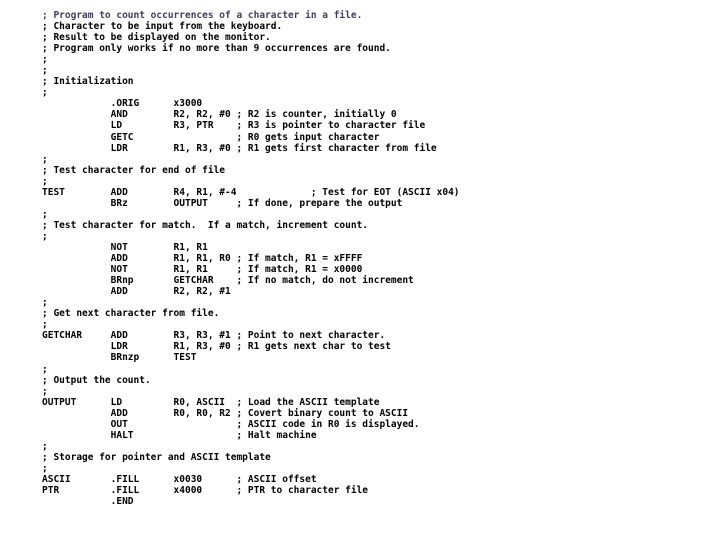 The height and width of the screenshot is (540, 720). I want to click on code-line: HALT ; Halt machine, so click(179, 435).